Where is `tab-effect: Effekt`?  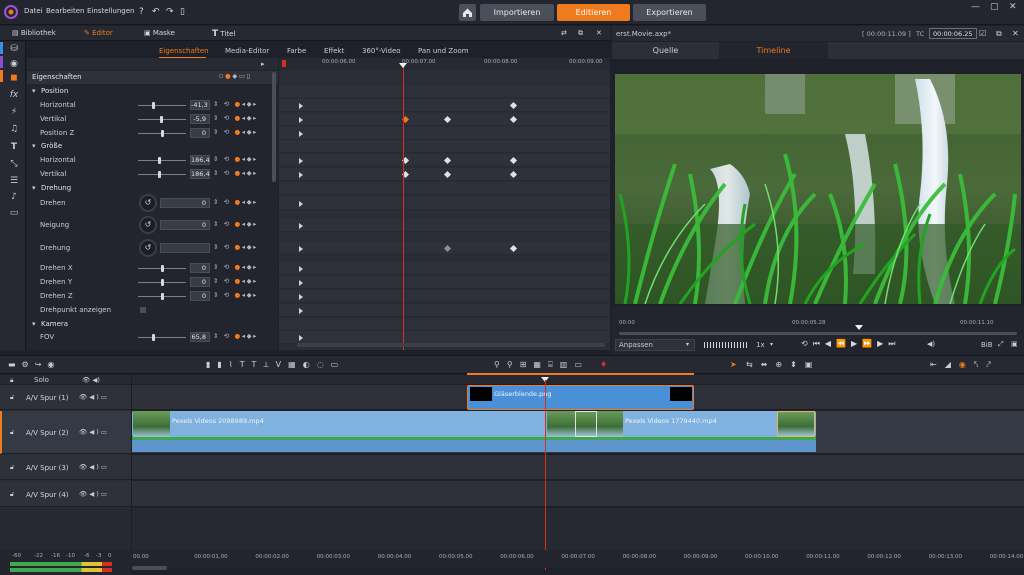 tab-effect: Effekt is located at coordinates (334, 51).